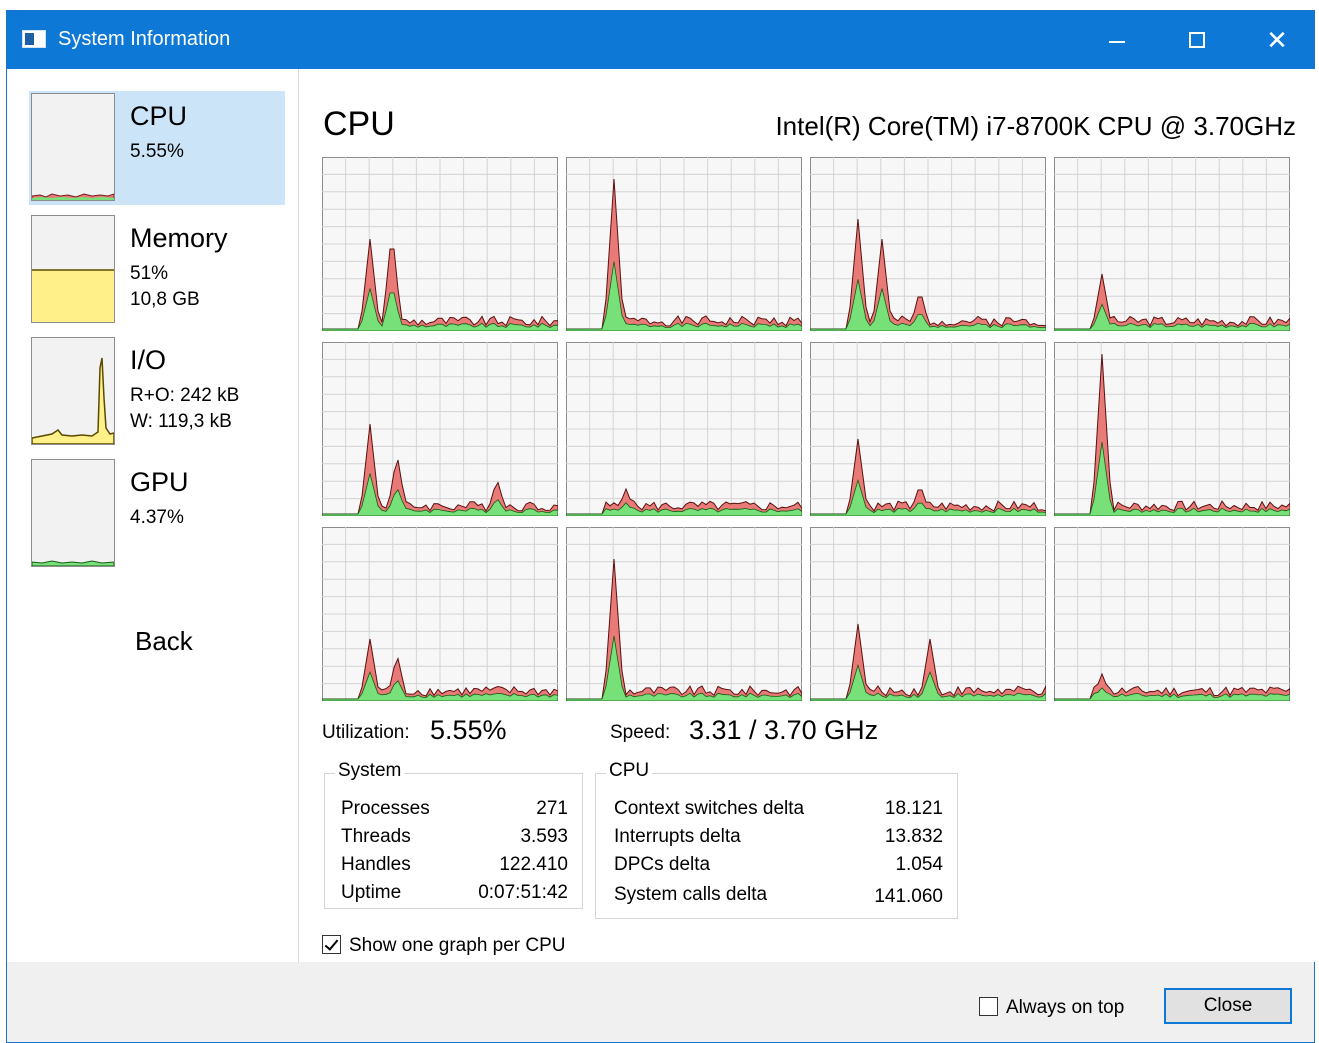 This screenshot has height=1043, width=1319. I want to click on system-row-label: Handles, so click(376, 864).